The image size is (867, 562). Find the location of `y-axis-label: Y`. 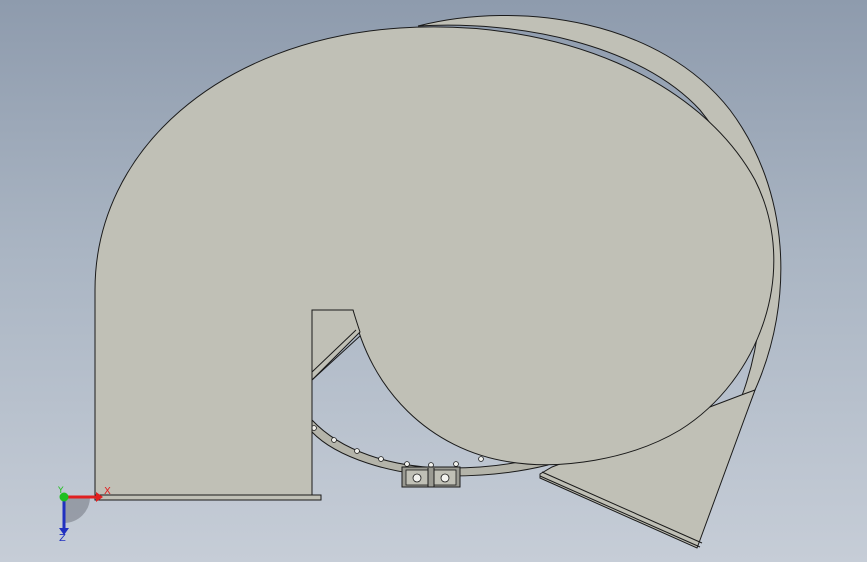

y-axis-label: Y is located at coordinates (61, 491).